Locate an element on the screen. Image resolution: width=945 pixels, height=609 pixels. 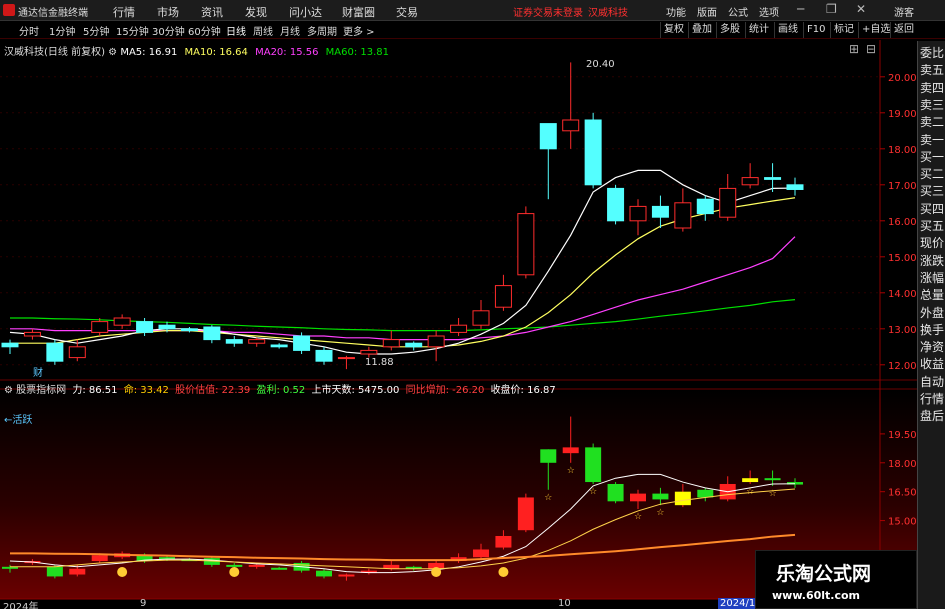
tab-weekly: 周线 is located at coordinates (263, 30).